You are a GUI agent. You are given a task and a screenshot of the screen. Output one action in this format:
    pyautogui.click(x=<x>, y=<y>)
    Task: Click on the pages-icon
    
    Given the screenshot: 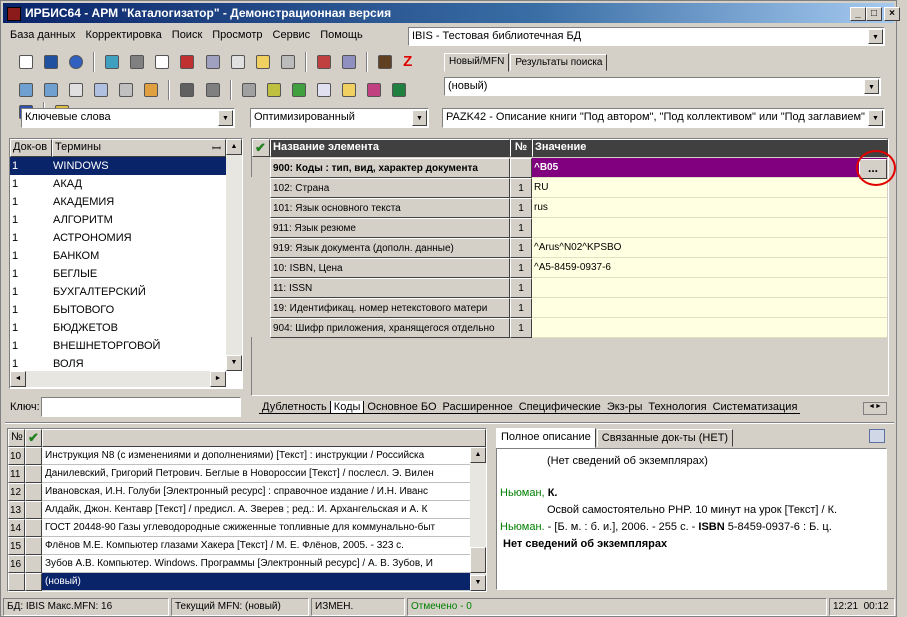 What is the action you would take?
    pyautogui.click(x=324, y=90)
    